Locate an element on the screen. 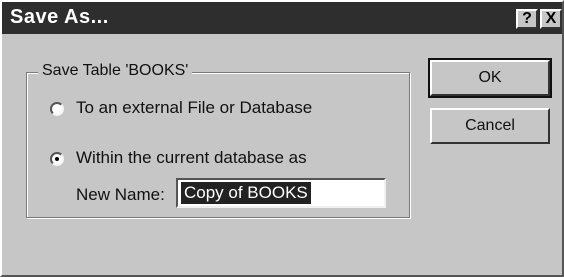  new-name-input: Copy of BOOKS is located at coordinates (281, 193).